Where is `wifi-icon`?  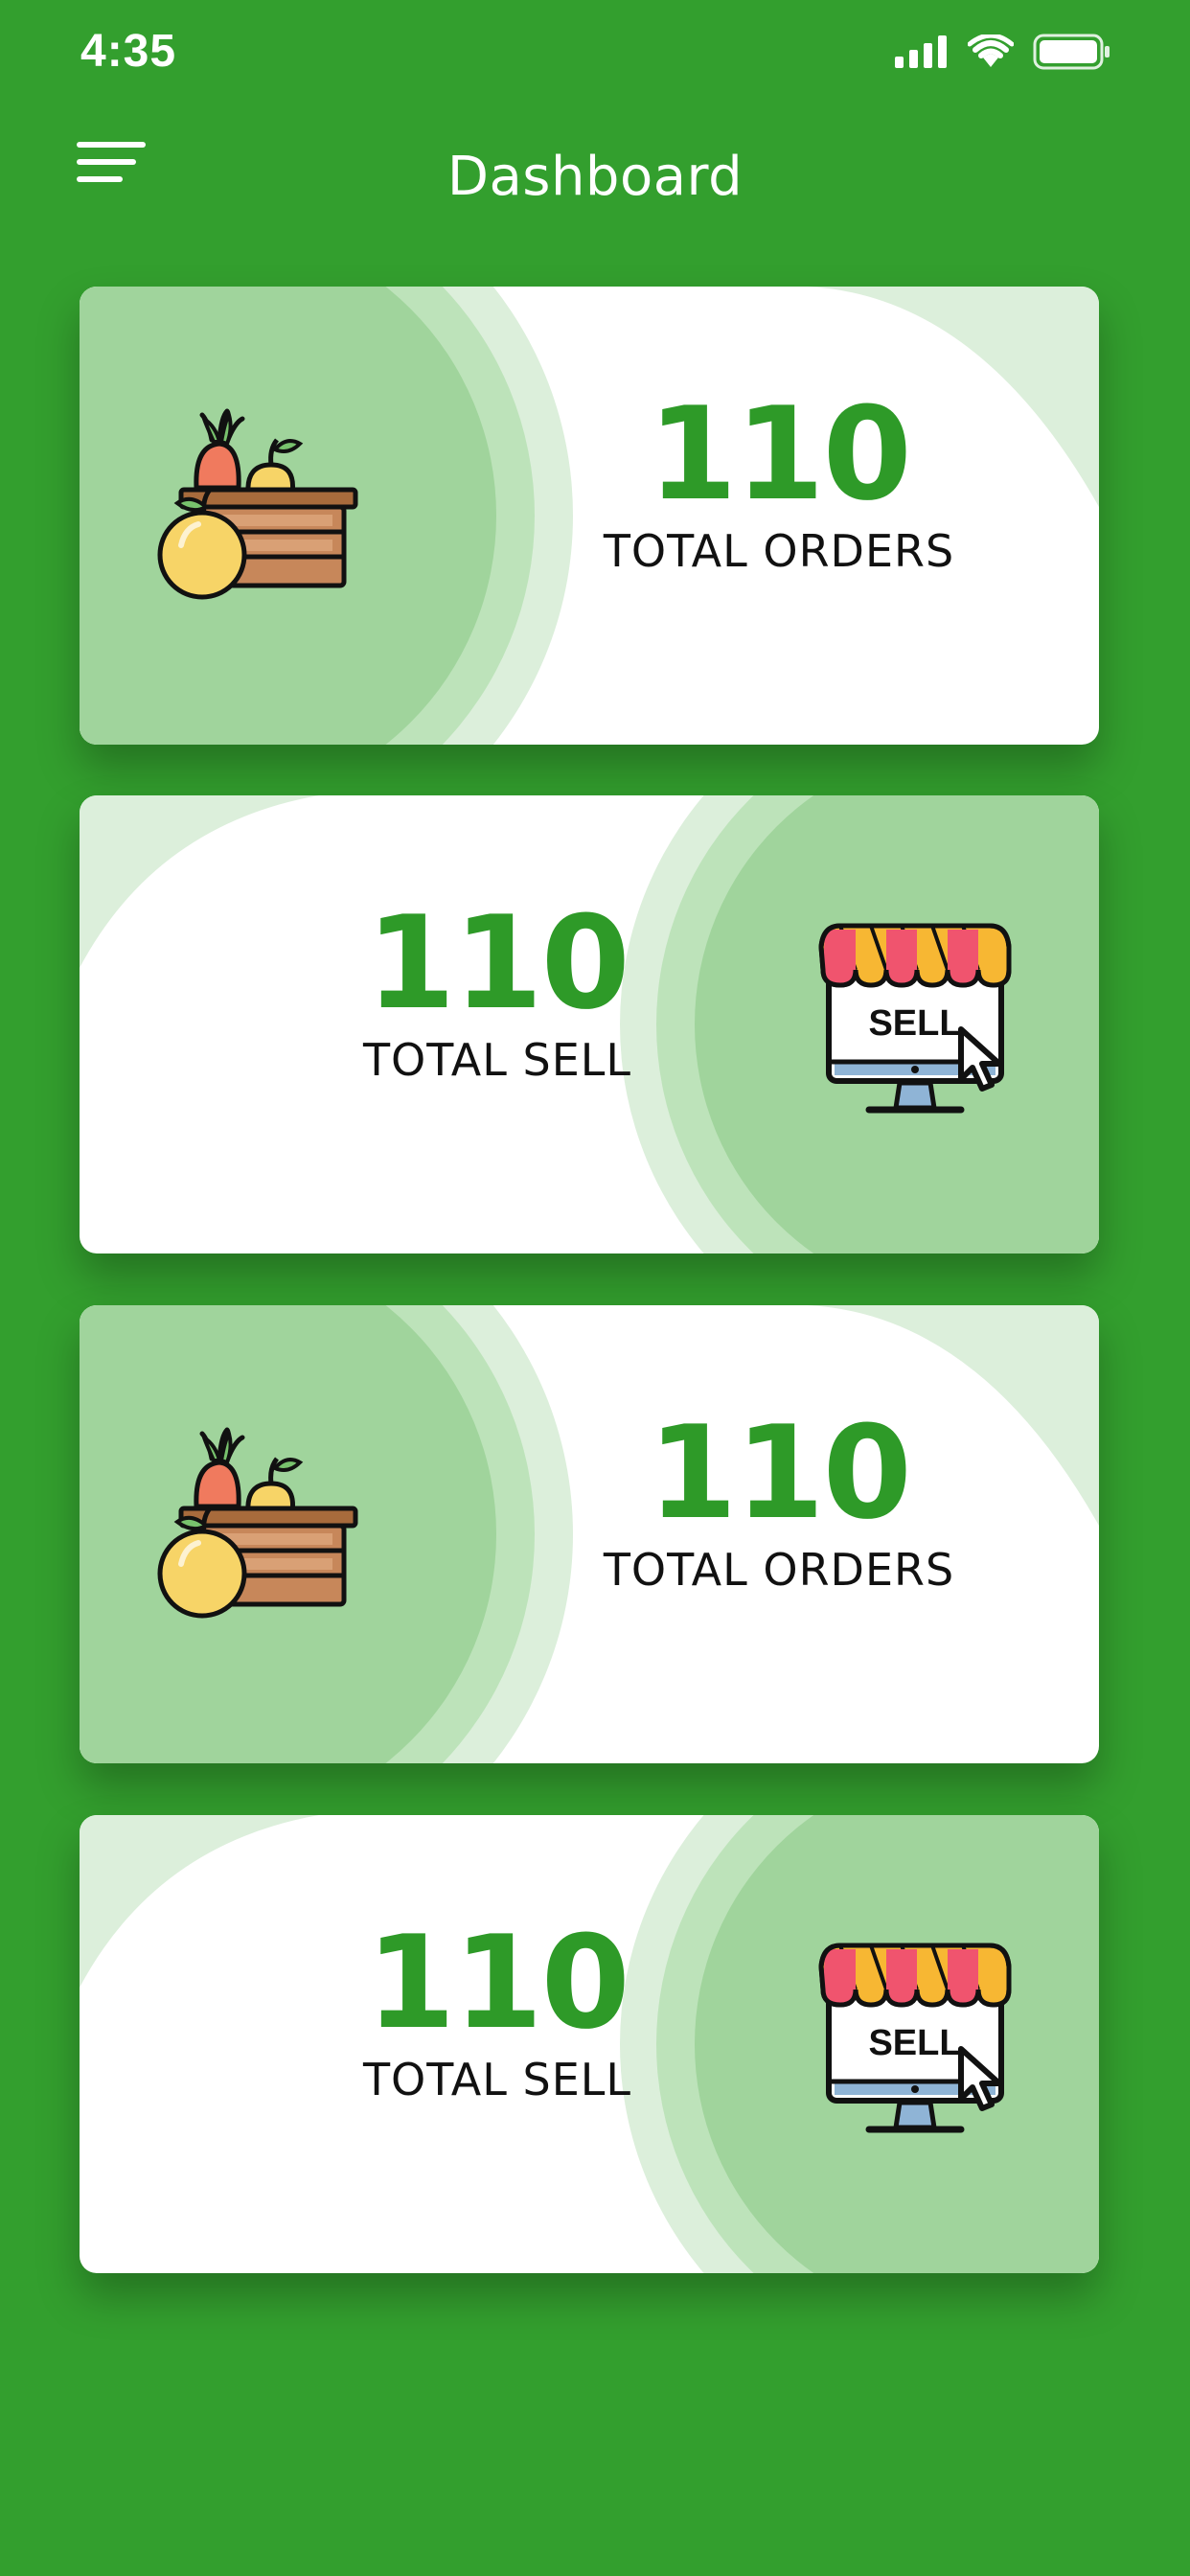
wifi-icon is located at coordinates (991, 50).